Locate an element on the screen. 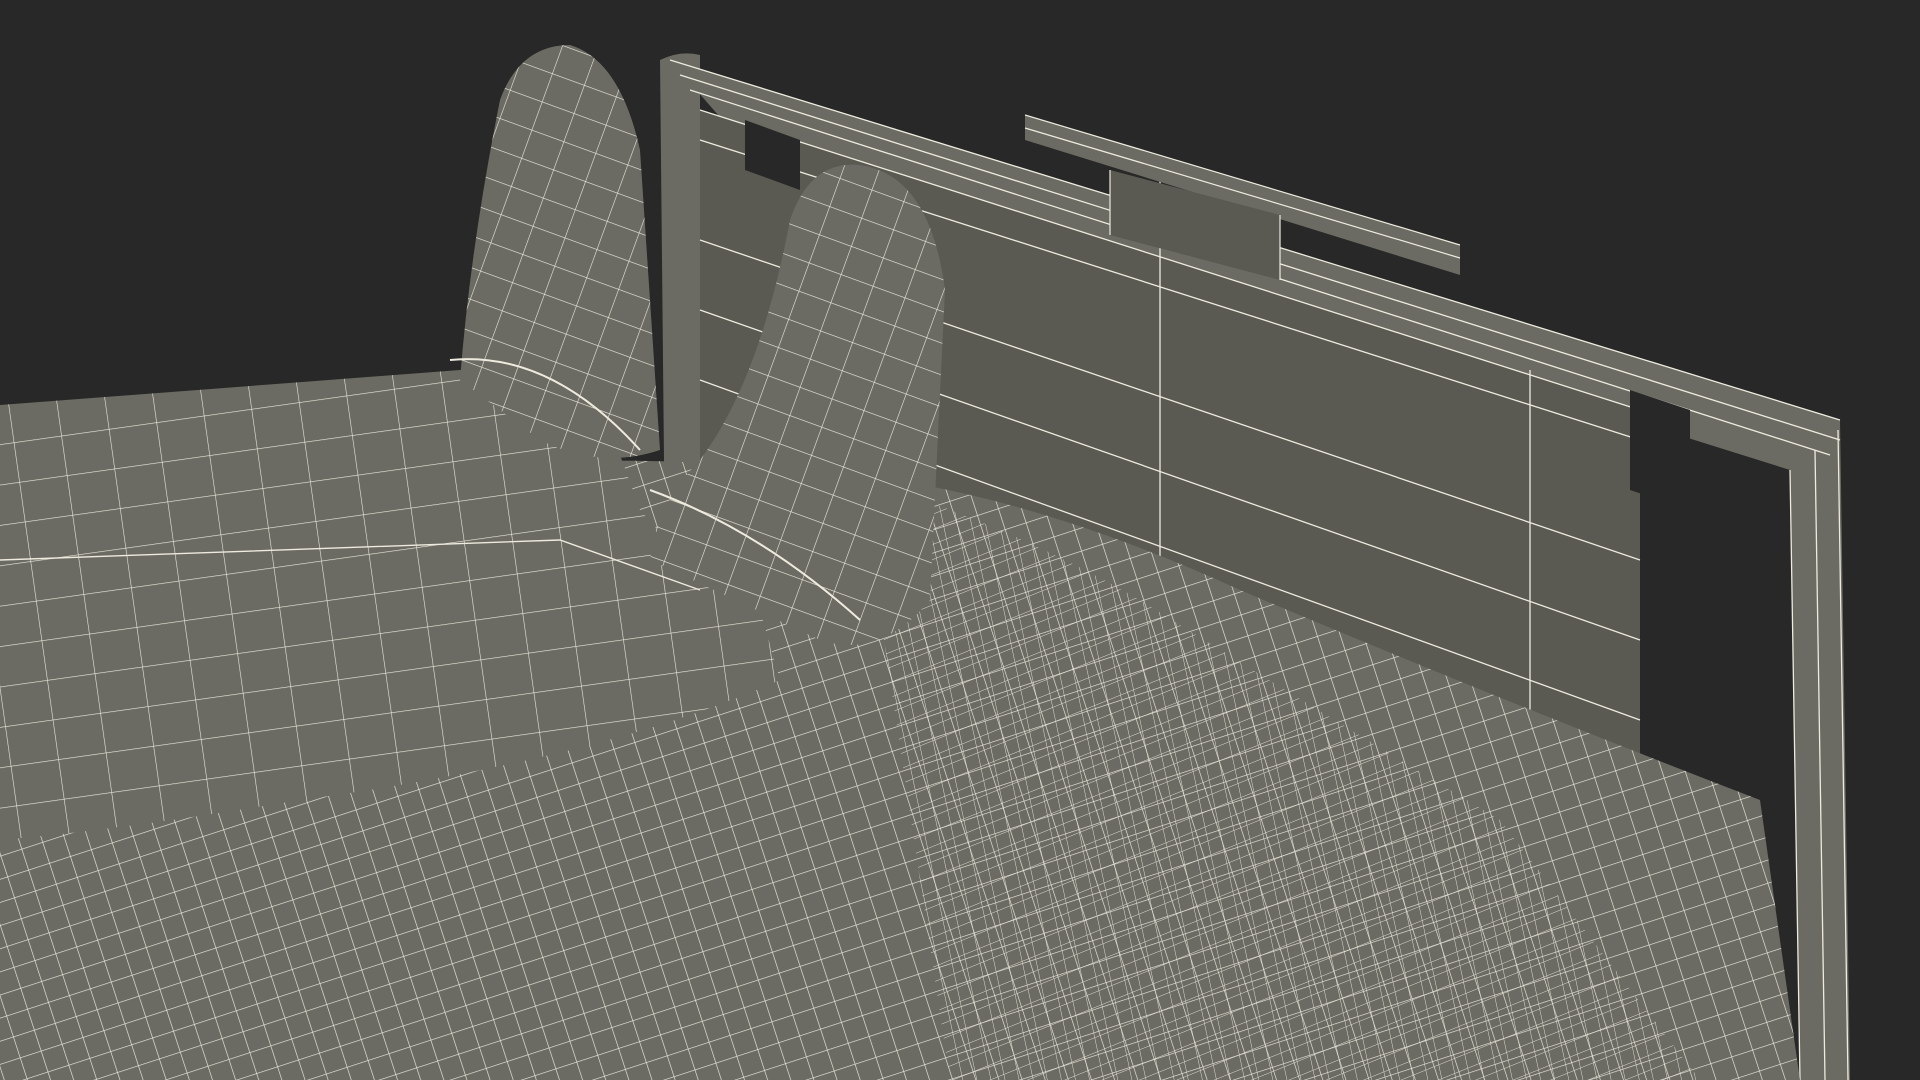  left-foot-slipper is located at coordinates (554, 251).